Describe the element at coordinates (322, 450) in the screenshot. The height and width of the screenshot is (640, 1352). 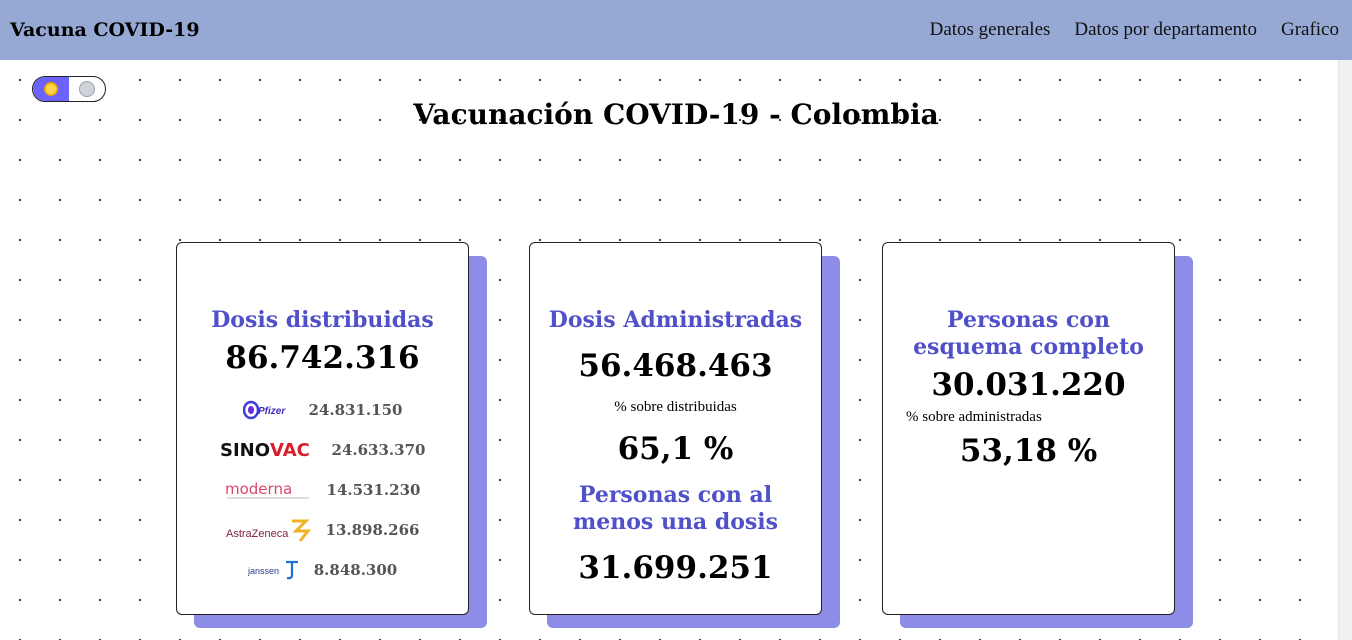
I see `brand-row-sinovac: SINO VAC 24.633.370` at that location.